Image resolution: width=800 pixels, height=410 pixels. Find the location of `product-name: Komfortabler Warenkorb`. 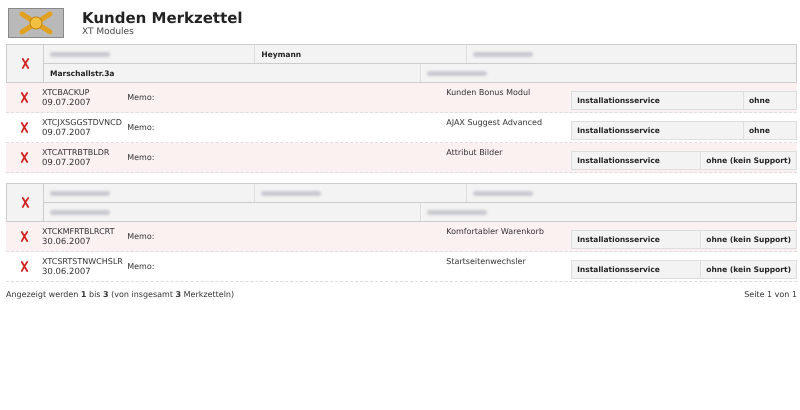

product-name: Komfortabler Warenkorb is located at coordinates (495, 231).